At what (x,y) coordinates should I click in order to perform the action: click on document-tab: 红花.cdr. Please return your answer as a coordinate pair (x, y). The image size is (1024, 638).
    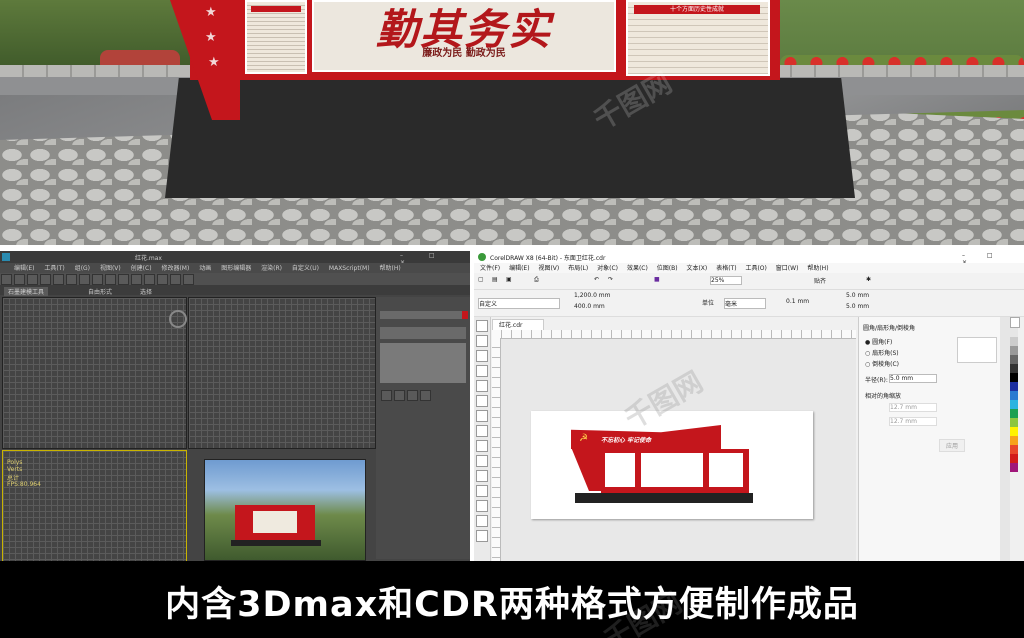
    Looking at the image, I should click on (518, 324).